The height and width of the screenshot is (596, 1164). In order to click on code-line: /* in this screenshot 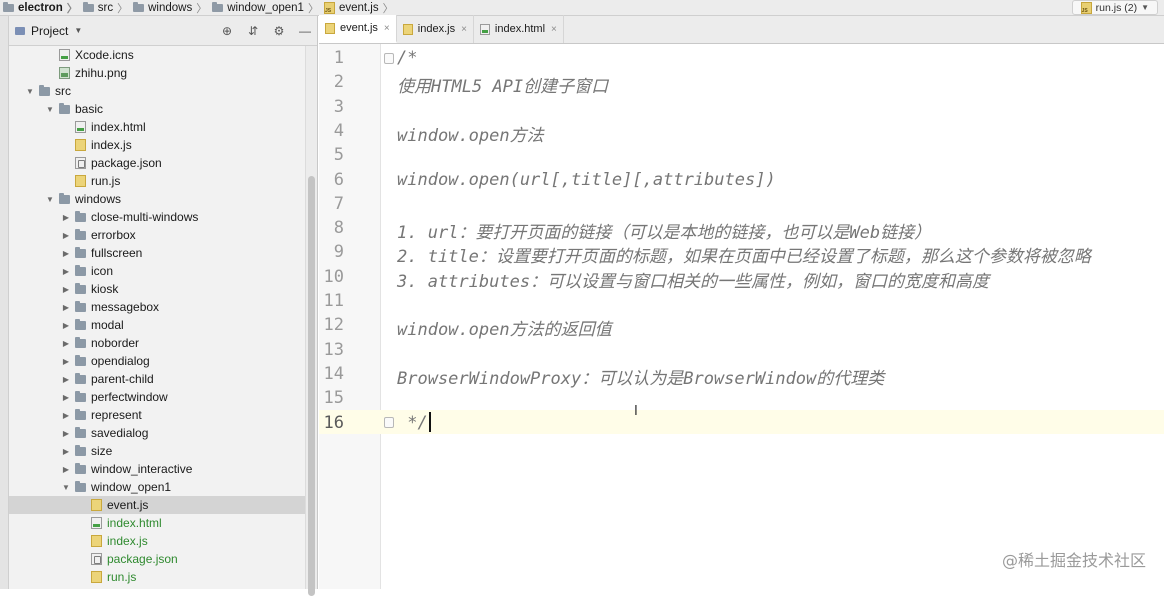, I will do `click(407, 58)`.